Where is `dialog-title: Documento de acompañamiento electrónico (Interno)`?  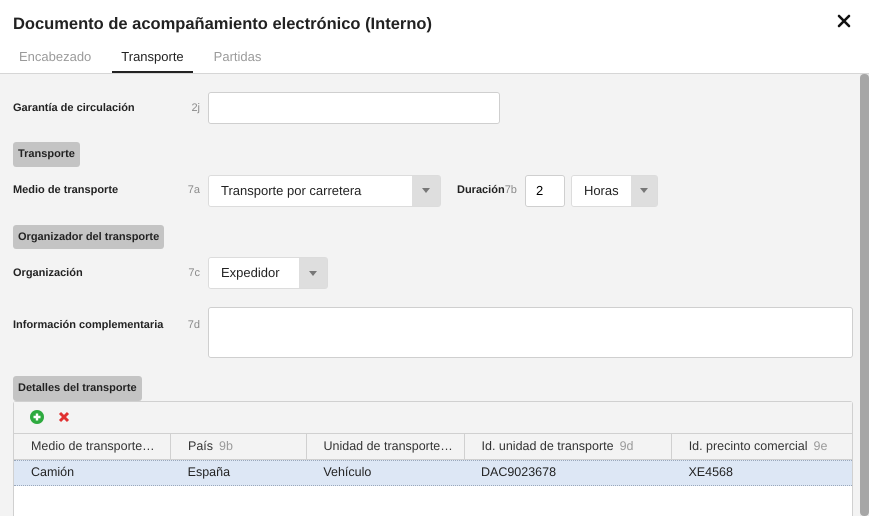
dialog-title: Documento de acompañamiento electrónico (Interno) is located at coordinates (222, 24).